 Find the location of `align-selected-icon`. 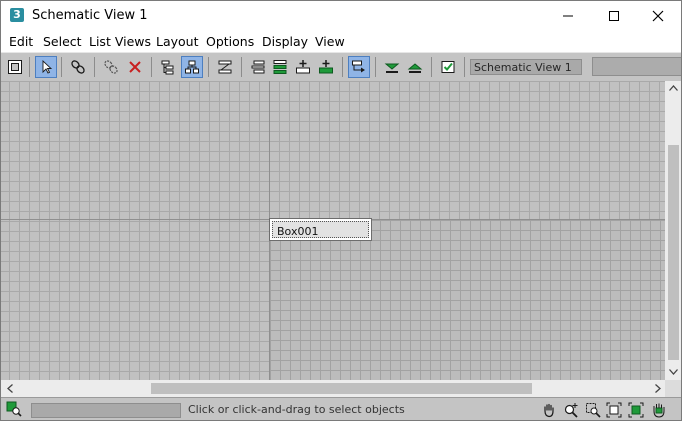

align-selected-icon is located at coordinates (280, 67).